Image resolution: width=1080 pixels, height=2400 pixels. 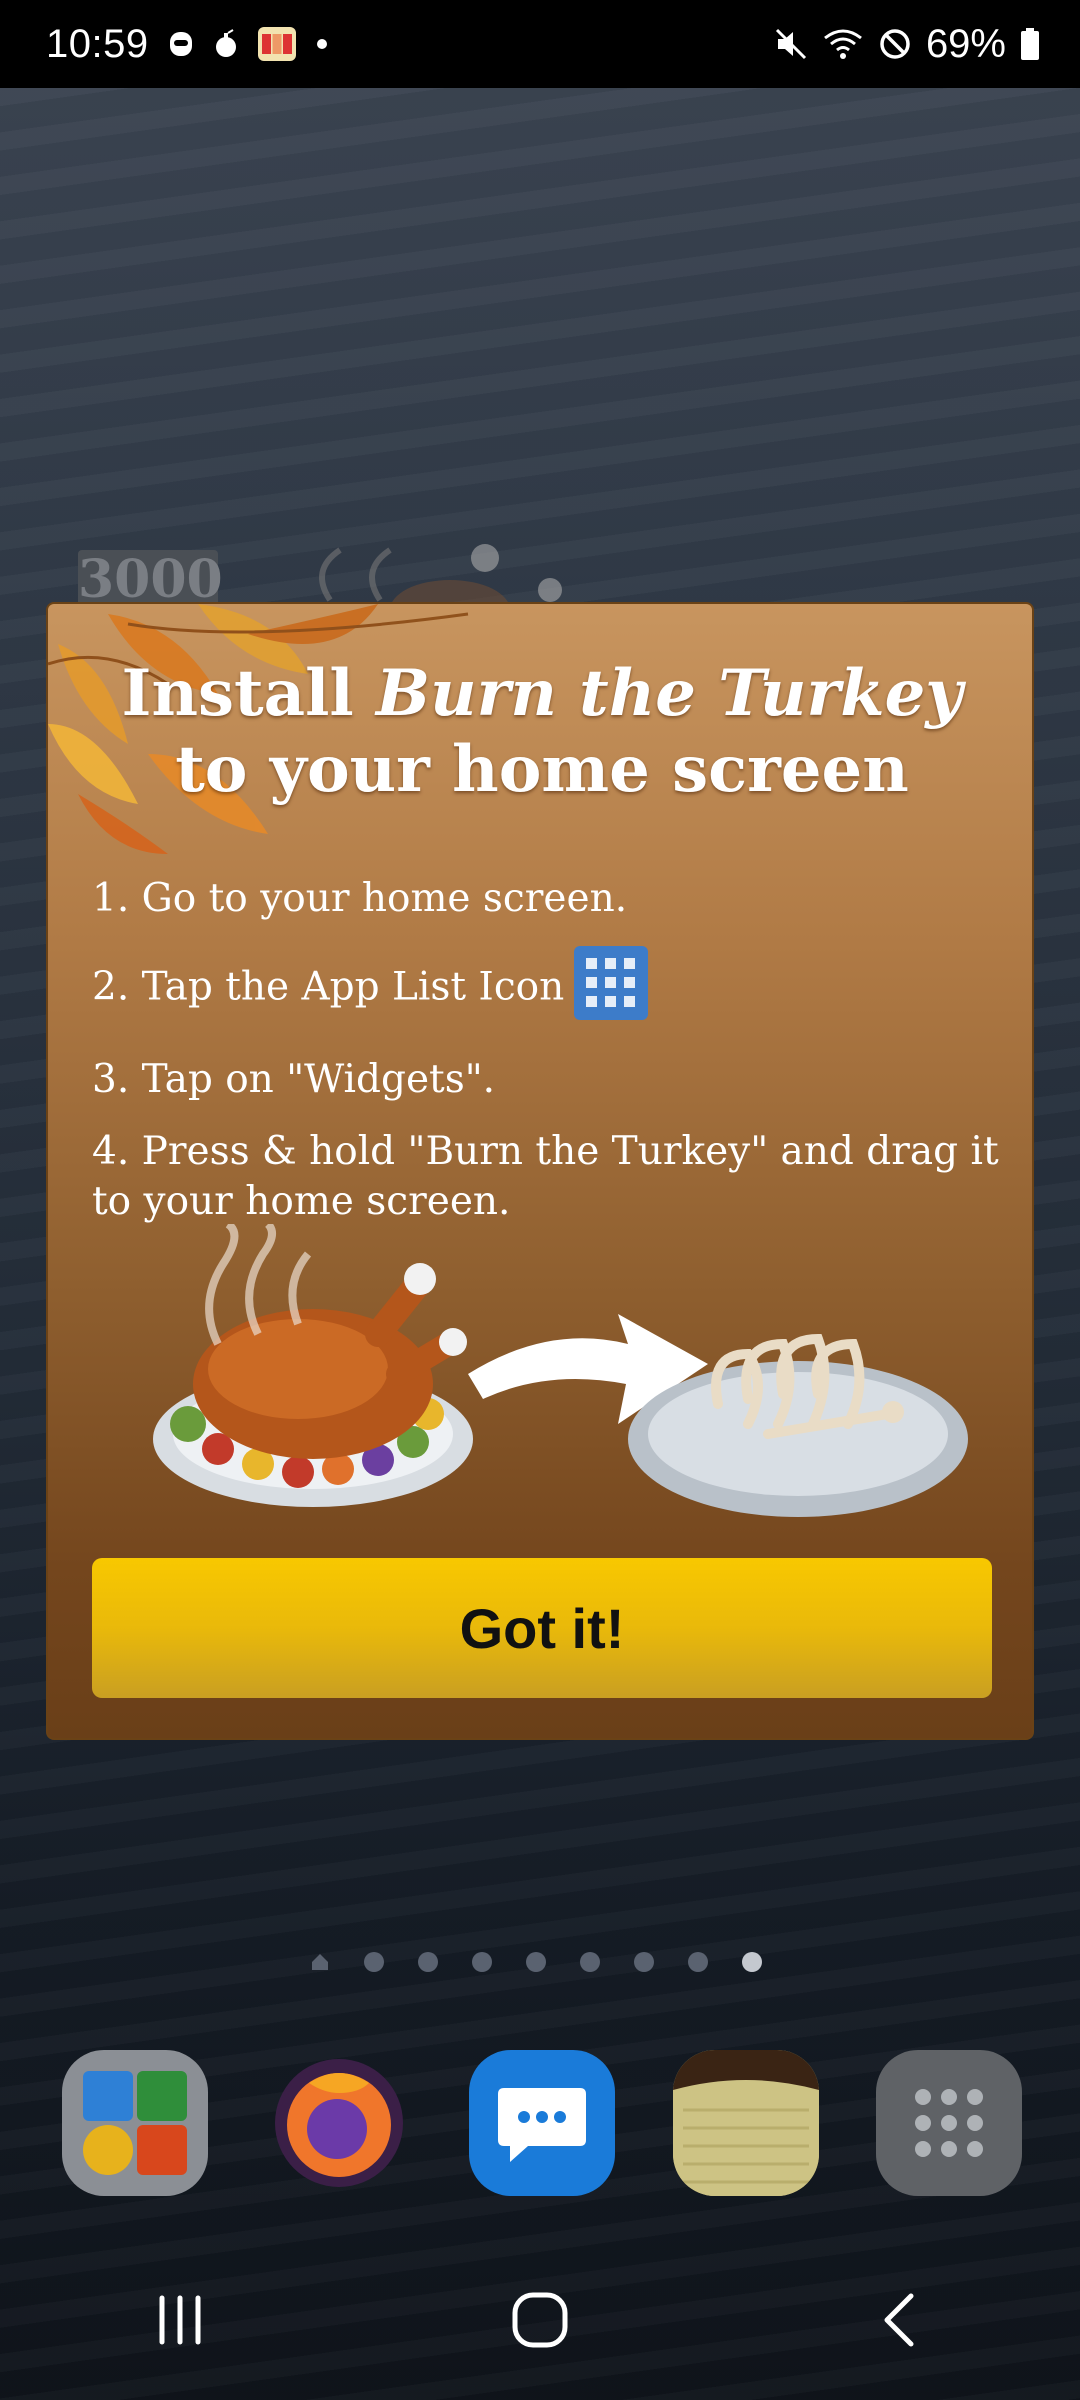 What do you see at coordinates (248, 693) in the screenshot?
I see `title-prefix: Install` at bounding box center [248, 693].